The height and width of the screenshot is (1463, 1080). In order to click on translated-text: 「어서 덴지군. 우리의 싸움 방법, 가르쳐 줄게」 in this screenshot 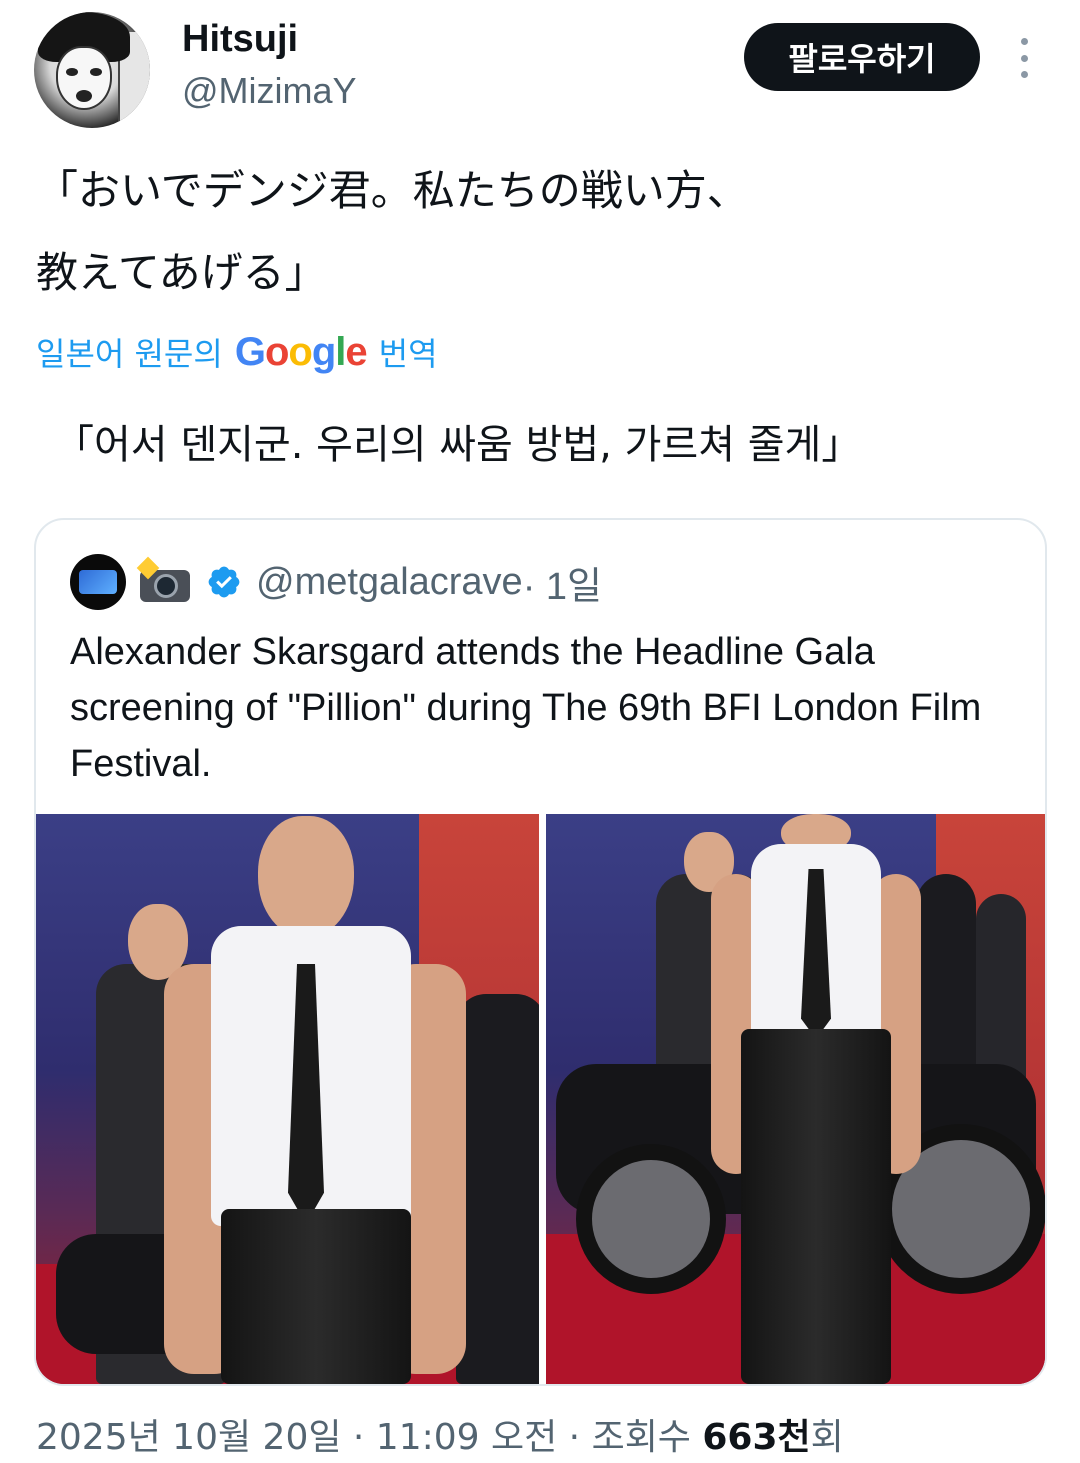, I will do `click(458, 445)`.